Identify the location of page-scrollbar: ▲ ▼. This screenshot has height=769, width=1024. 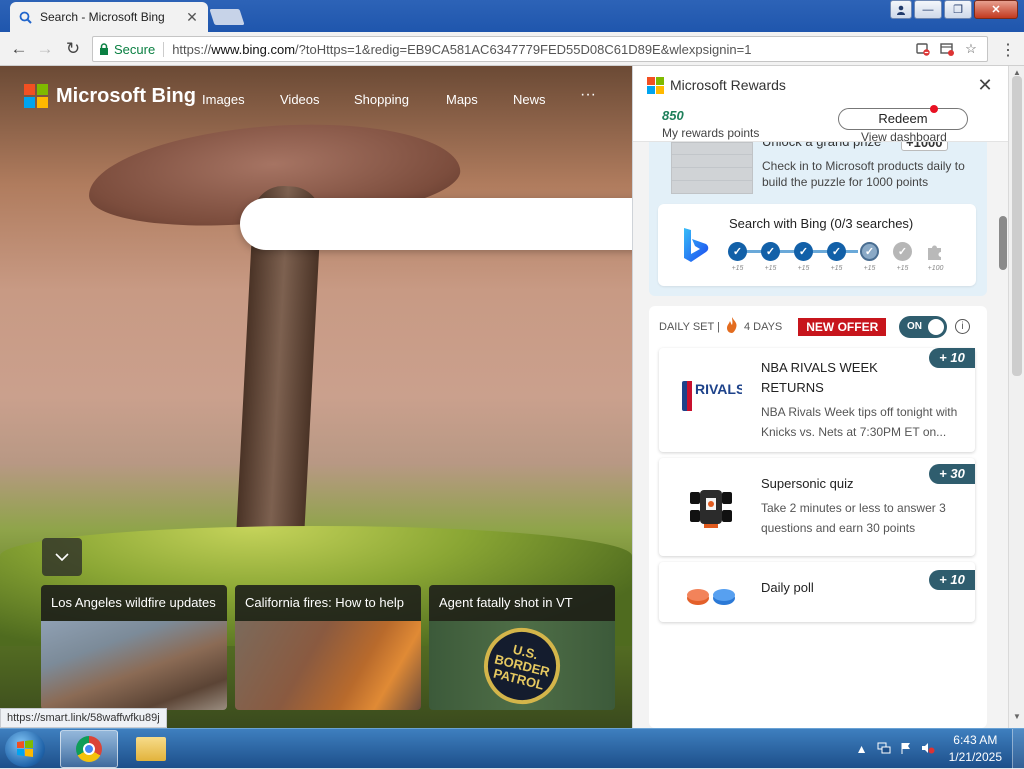
(1016, 397).